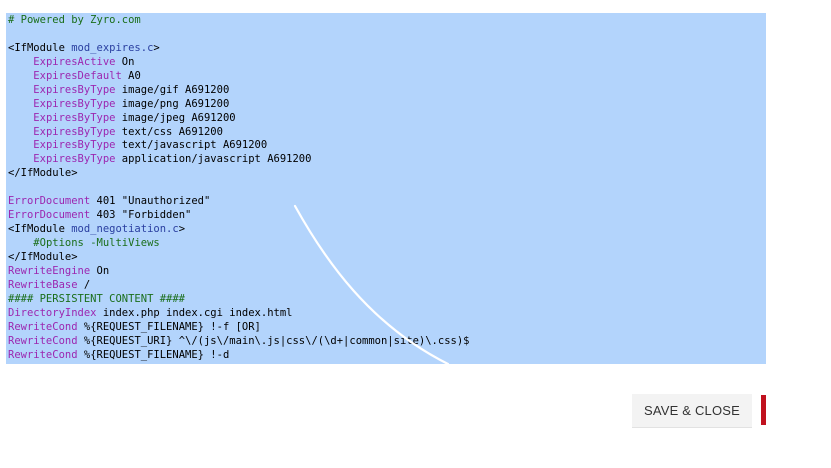 This screenshot has height=468, width=831. What do you see at coordinates (77, 75) in the screenshot?
I see `code-token-directive: ExpiresDefault` at bounding box center [77, 75].